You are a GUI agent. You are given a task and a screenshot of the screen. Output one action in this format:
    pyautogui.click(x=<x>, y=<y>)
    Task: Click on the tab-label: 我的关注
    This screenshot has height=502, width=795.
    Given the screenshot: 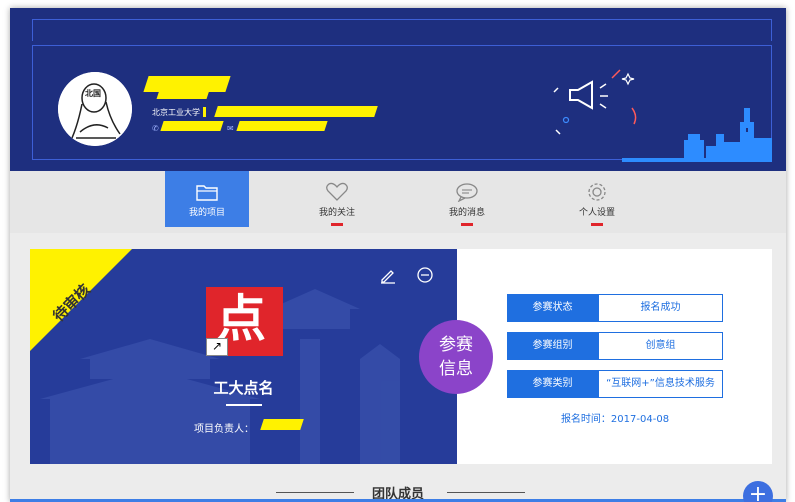 What is the action you would take?
    pyautogui.click(x=336, y=213)
    